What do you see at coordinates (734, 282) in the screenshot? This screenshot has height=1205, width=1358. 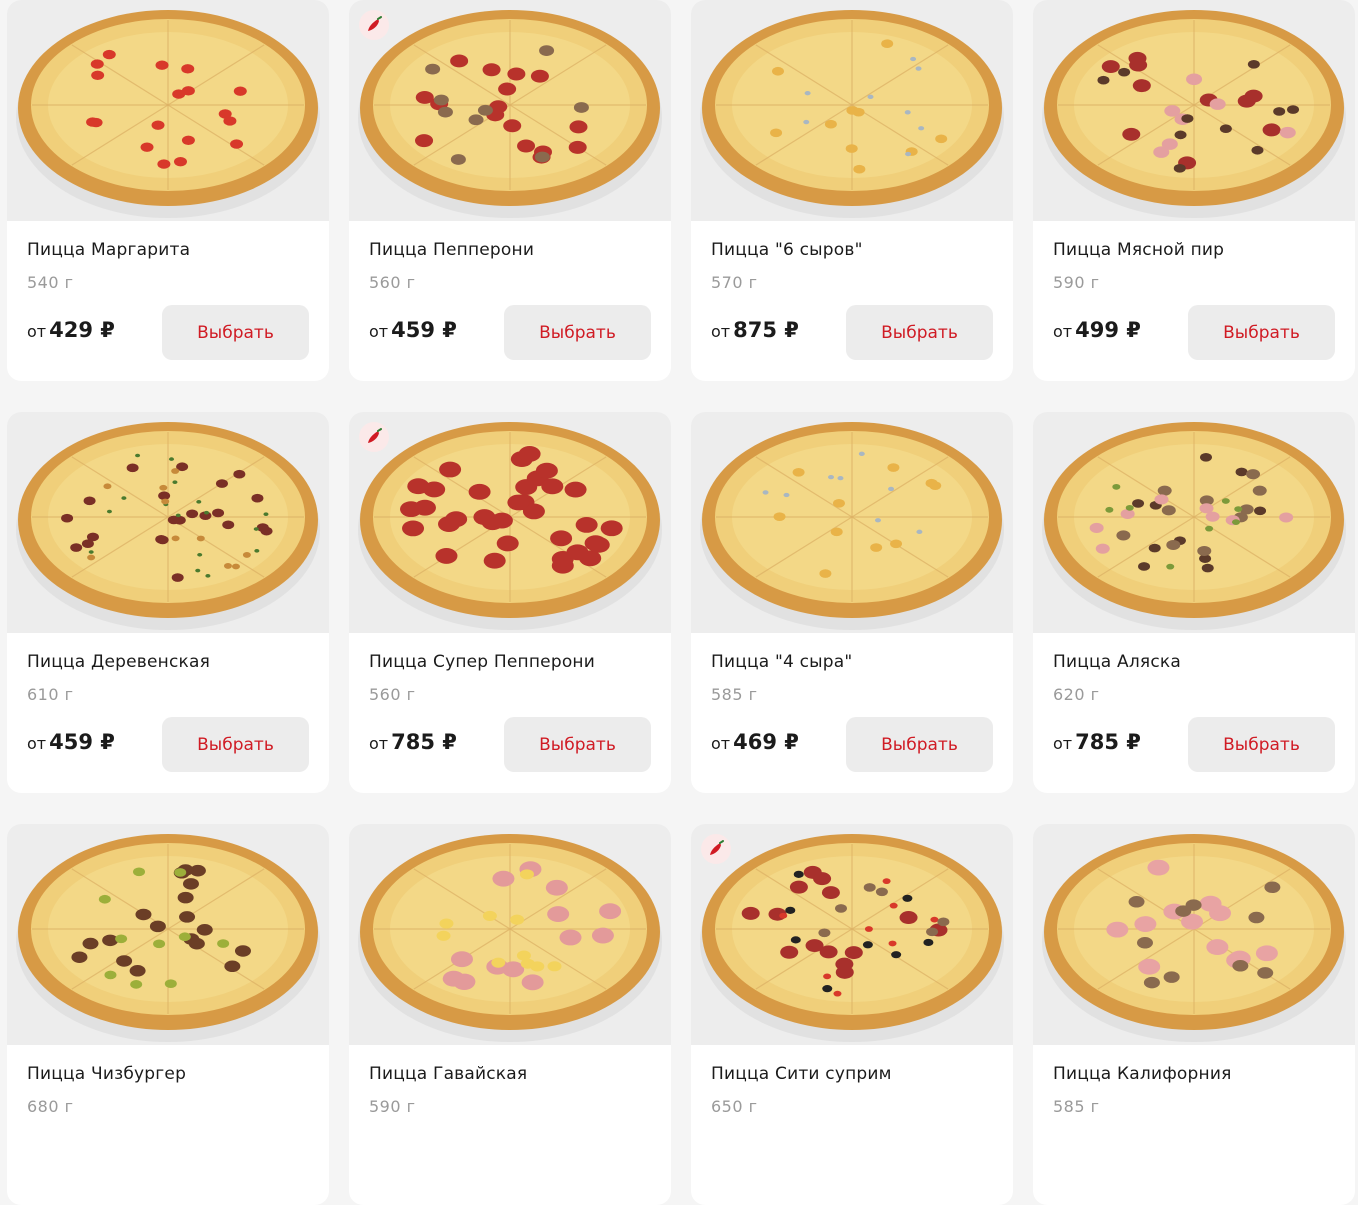 I see `product-weight: 570 г` at bounding box center [734, 282].